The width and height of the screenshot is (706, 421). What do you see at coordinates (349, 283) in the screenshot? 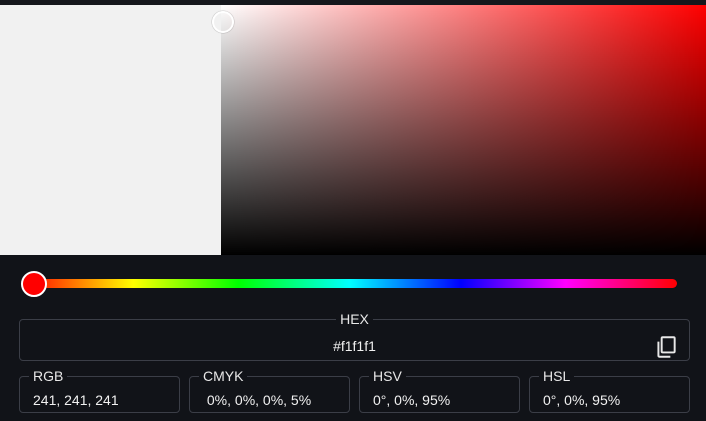
I see `hue-slider-track` at bounding box center [349, 283].